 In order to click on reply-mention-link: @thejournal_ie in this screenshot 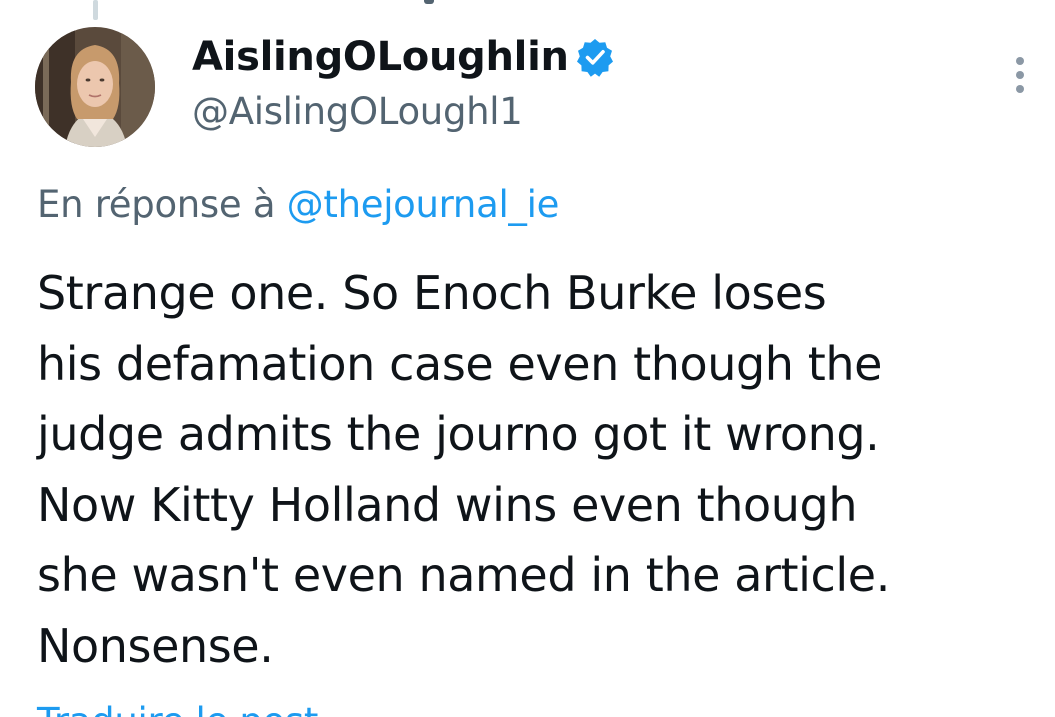, I will do `click(423, 204)`.